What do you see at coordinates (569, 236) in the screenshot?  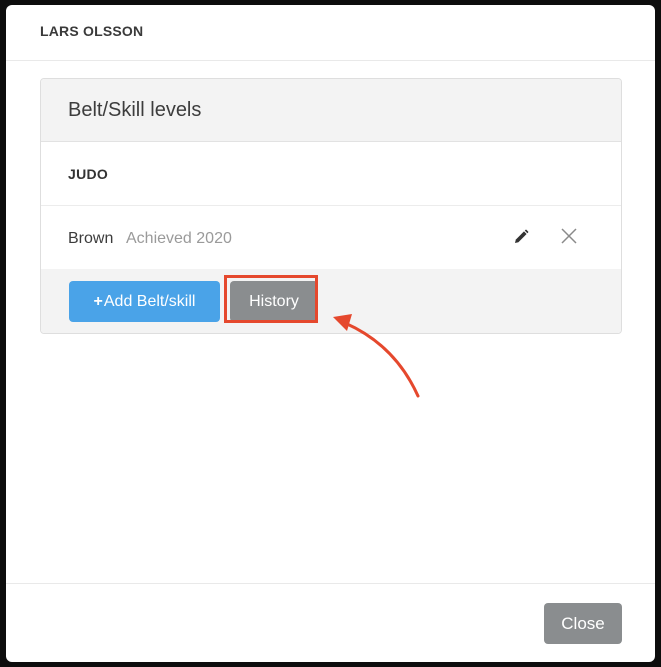 I see `close-icon` at bounding box center [569, 236].